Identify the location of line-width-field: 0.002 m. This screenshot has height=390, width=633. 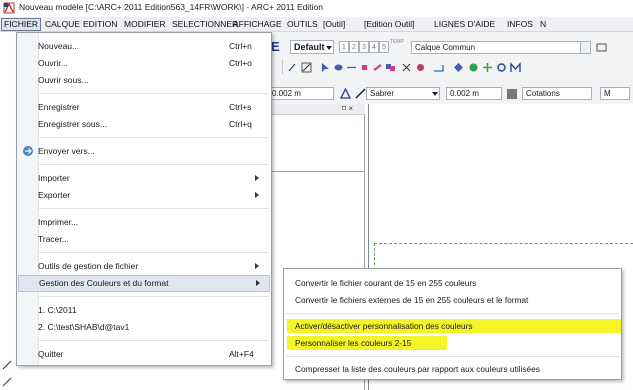
(301, 93).